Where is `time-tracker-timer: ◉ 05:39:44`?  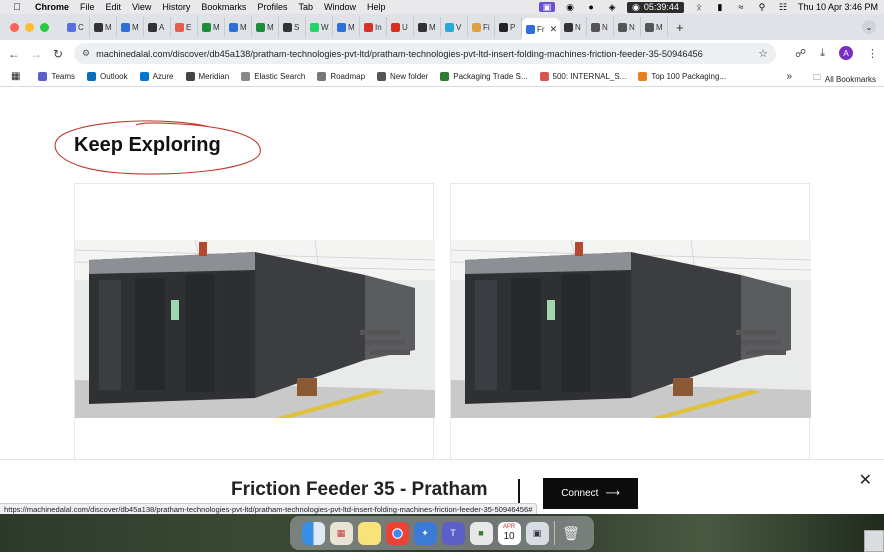
time-tracker-timer: ◉ 05:39:44 is located at coordinates (655, 7).